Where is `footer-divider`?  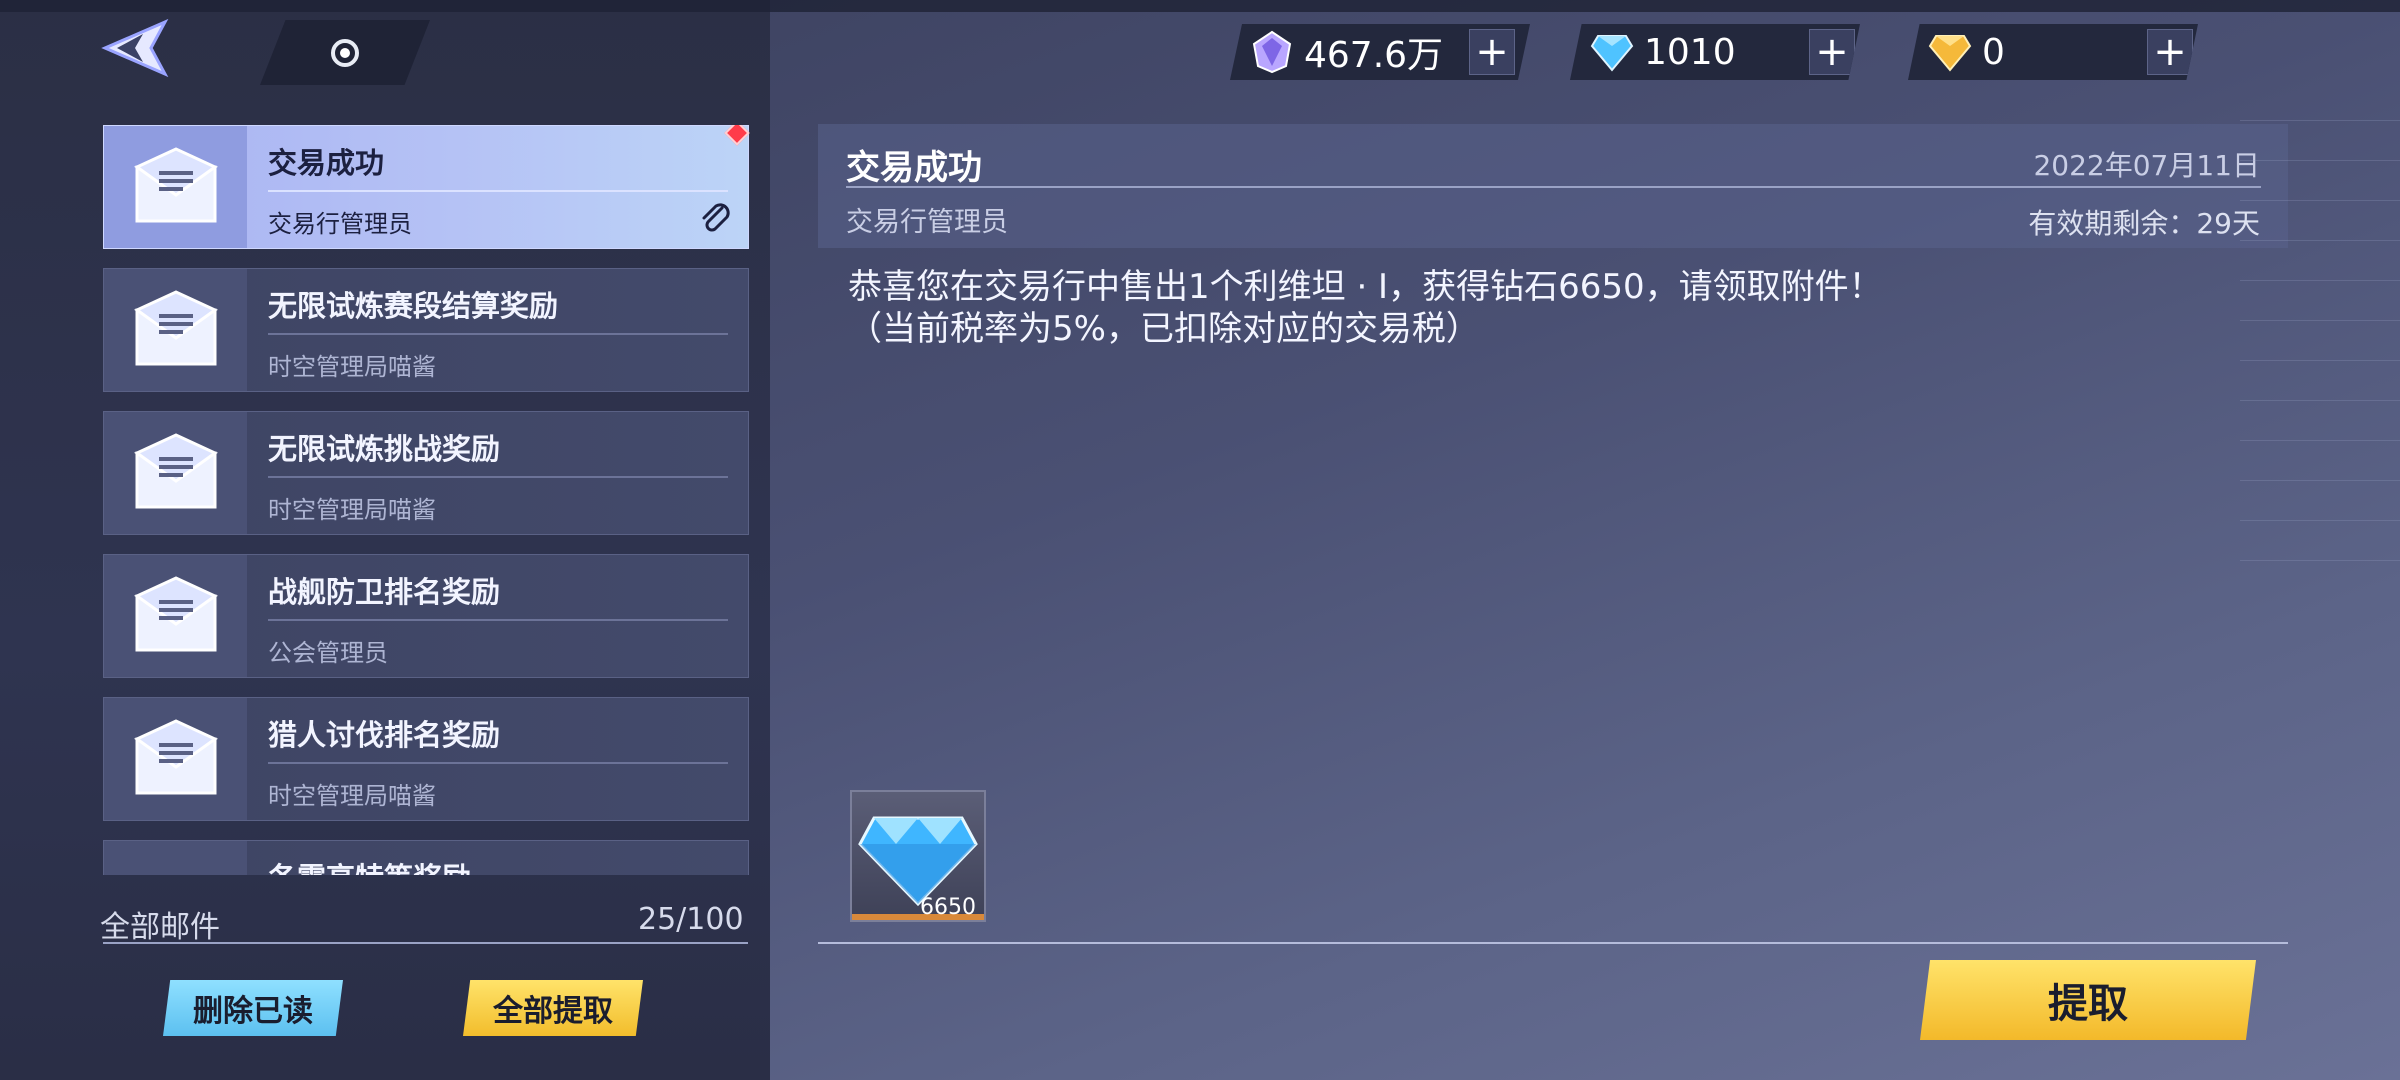
footer-divider is located at coordinates (425, 943).